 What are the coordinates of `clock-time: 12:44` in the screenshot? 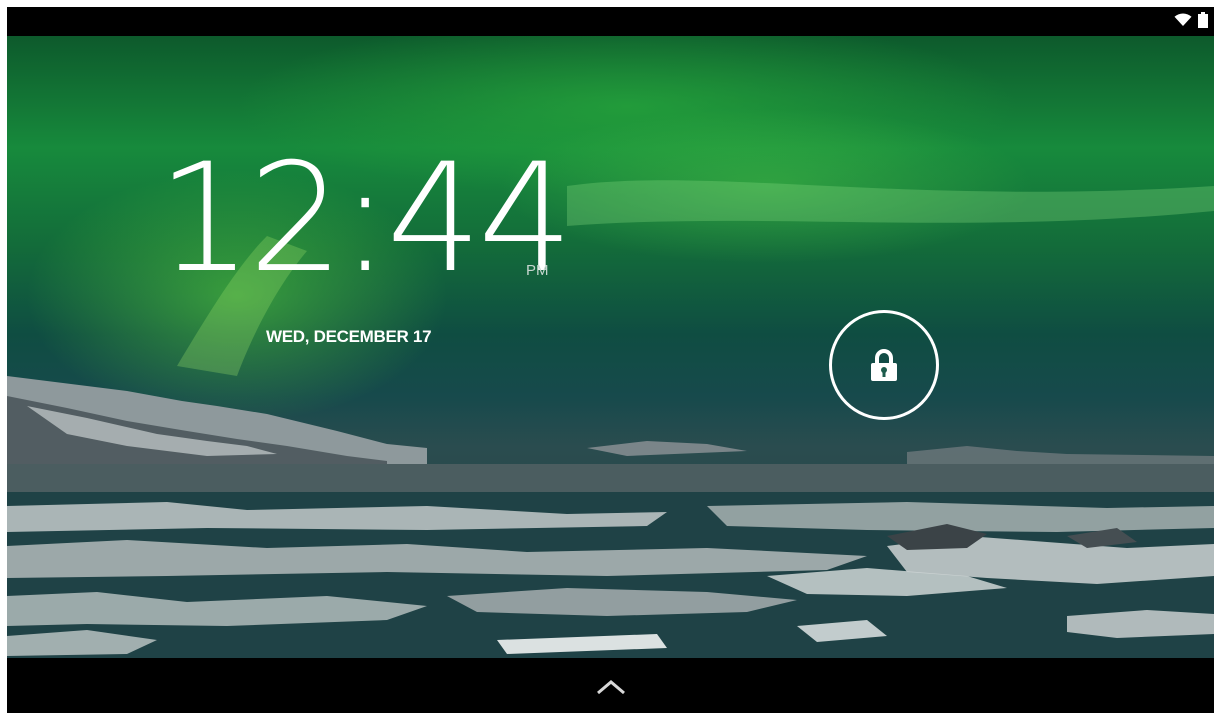 It's located at (365, 219).